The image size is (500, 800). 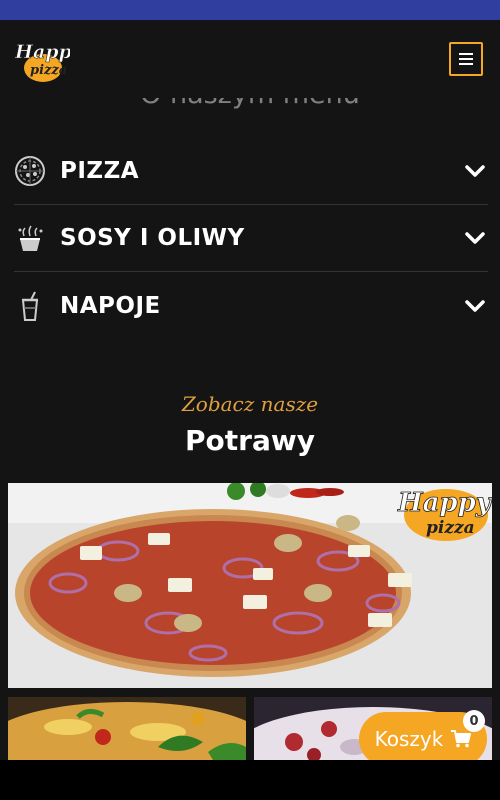 I want to click on dishes-heading: Potrawy, so click(x=250, y=440).